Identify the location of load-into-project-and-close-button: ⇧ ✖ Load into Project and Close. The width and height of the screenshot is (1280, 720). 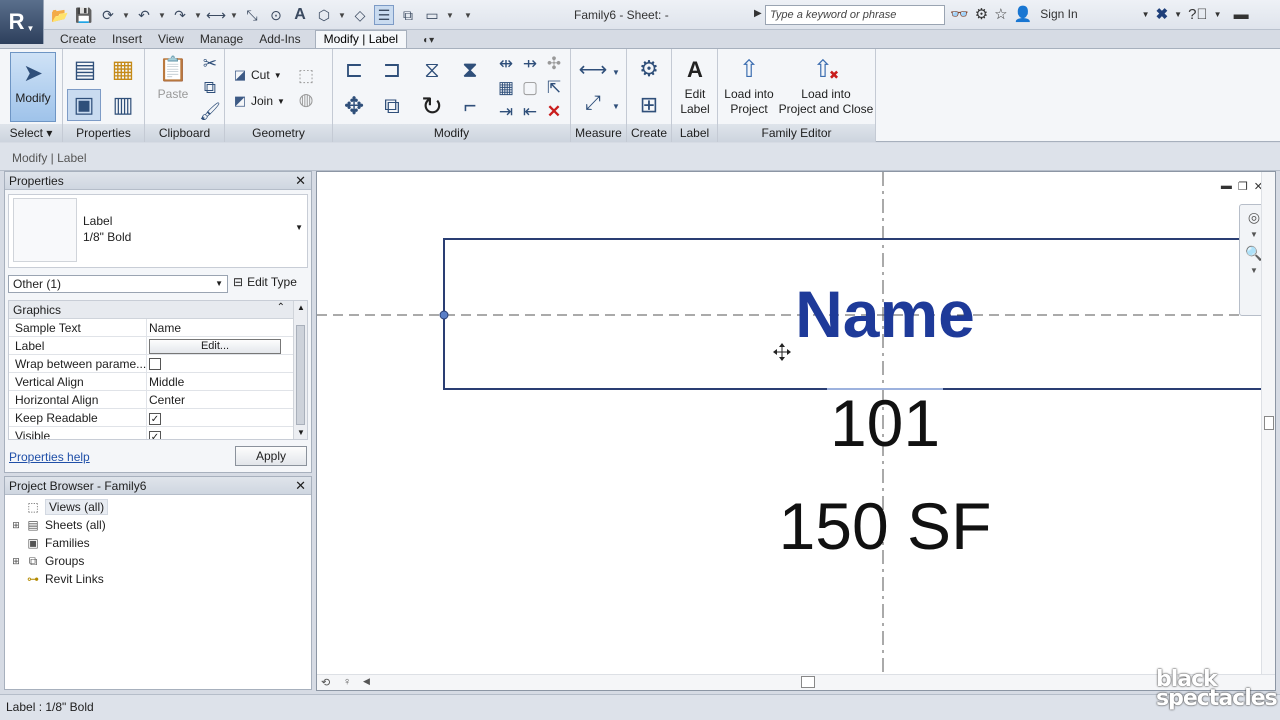
(826, 85).